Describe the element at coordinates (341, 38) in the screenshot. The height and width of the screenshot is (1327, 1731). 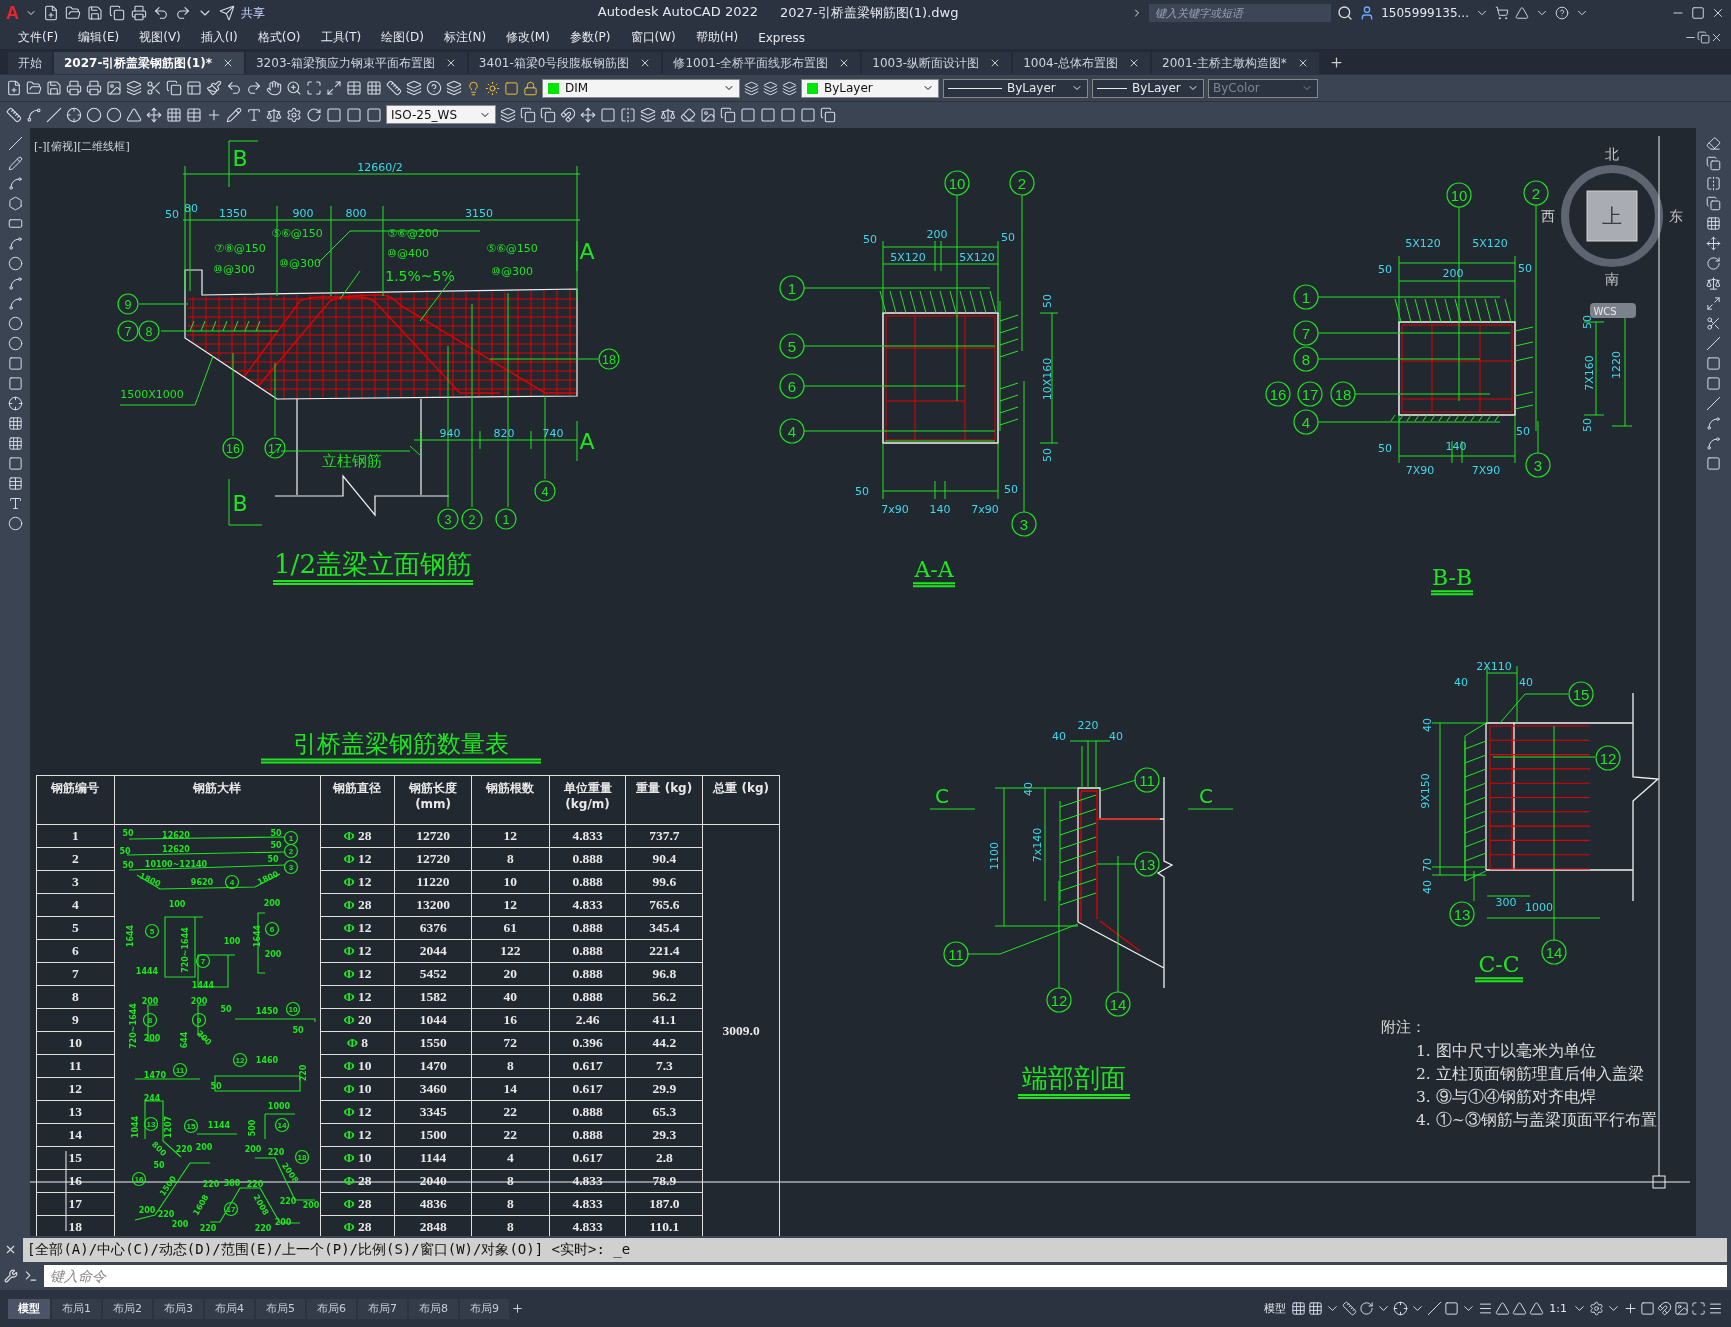
I see `menu-item: 工具(T)` at that location.